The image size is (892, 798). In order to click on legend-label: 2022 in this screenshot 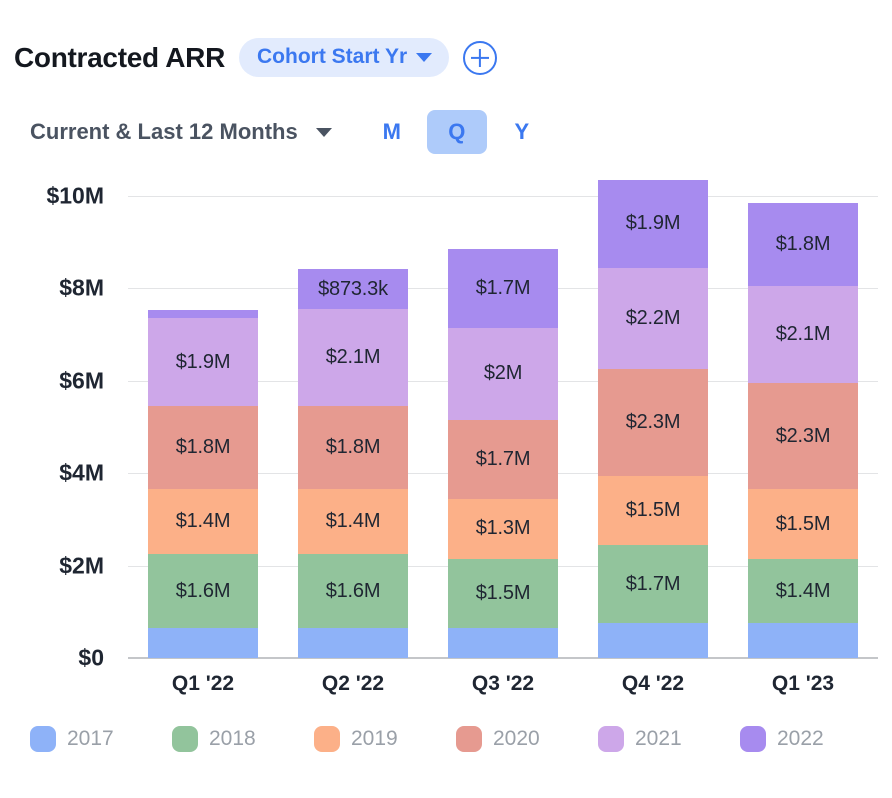, I will do `click(800, 738)`.